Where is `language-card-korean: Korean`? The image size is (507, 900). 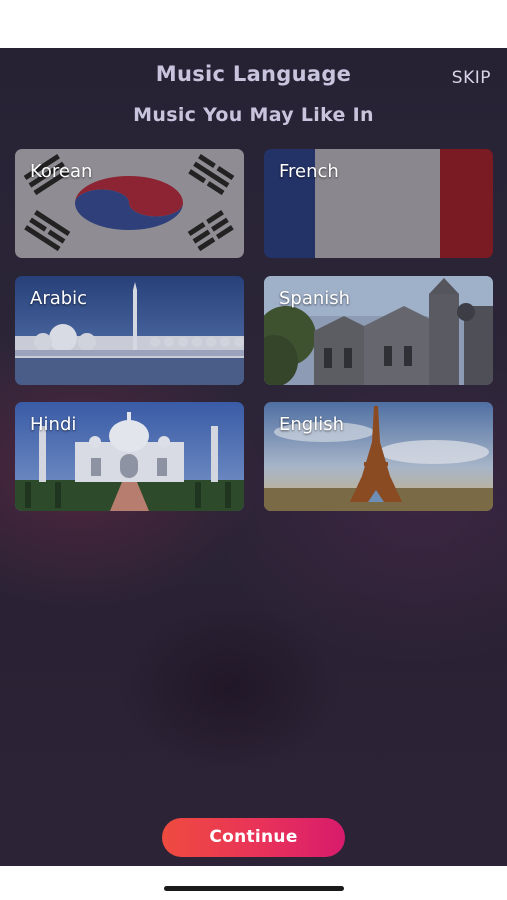
language-card-korean: Korean is located at coordinates (129, 203).